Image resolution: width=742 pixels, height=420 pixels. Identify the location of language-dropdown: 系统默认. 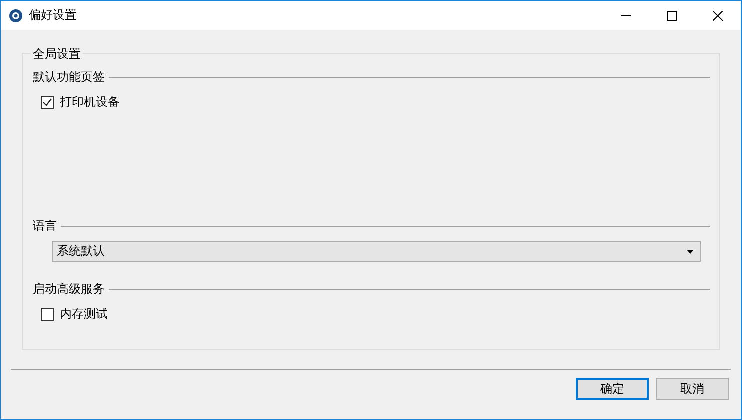
(376, 251).